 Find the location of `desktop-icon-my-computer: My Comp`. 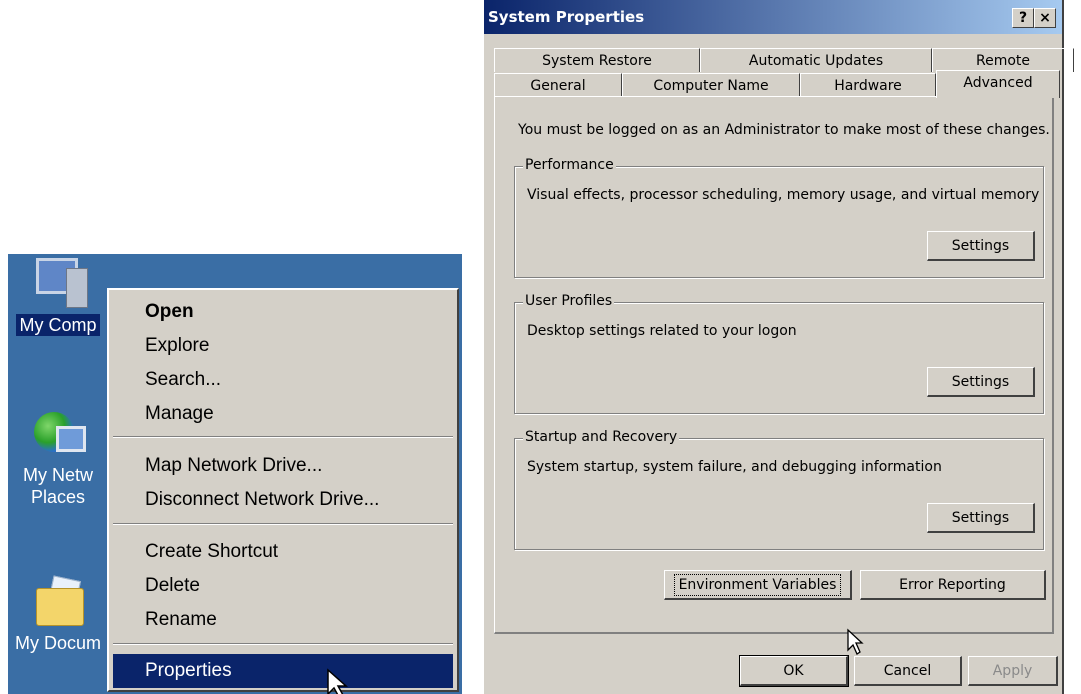

desktop-icon-my-computer: My Comp is located at coordinates (58, 295).